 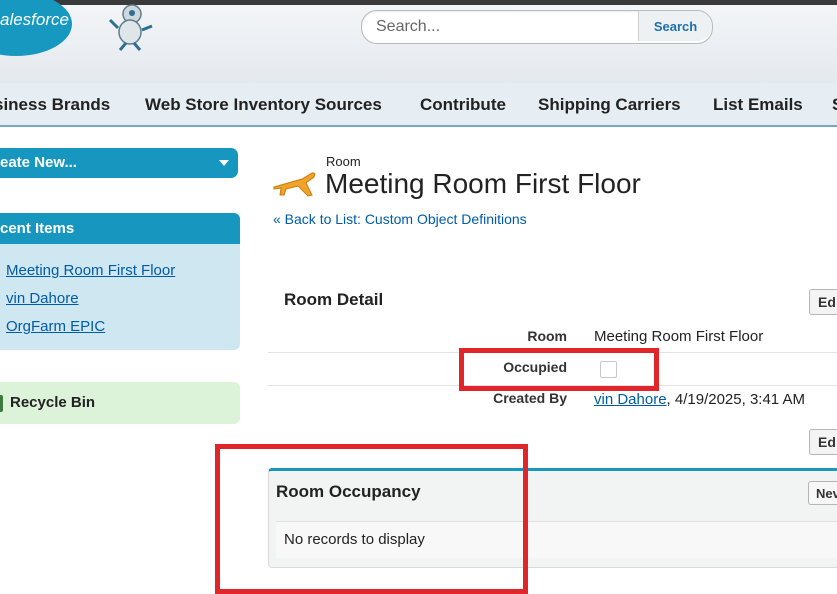 I want to click on recent-item-meeting-room: Meeting Room First Floor, so click(x=90, y=270).